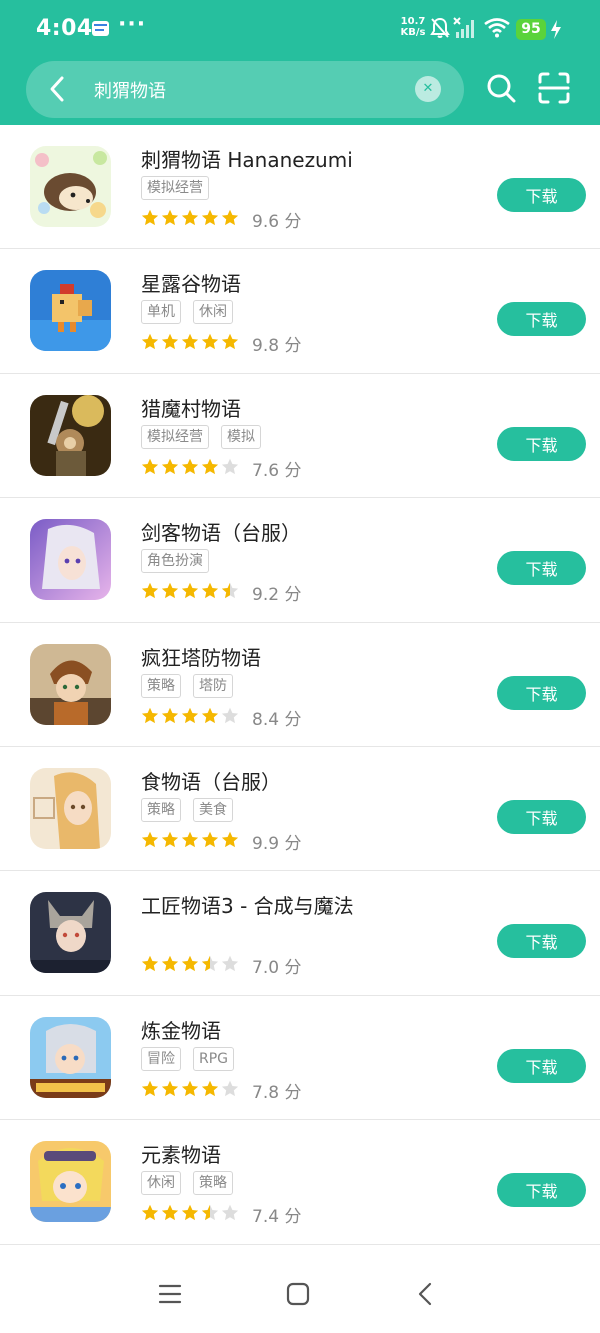  What do you see at coordinates (161, 1058) in the screenshot?
I see `tag: 冒险` at bounding box center [161, 1058].